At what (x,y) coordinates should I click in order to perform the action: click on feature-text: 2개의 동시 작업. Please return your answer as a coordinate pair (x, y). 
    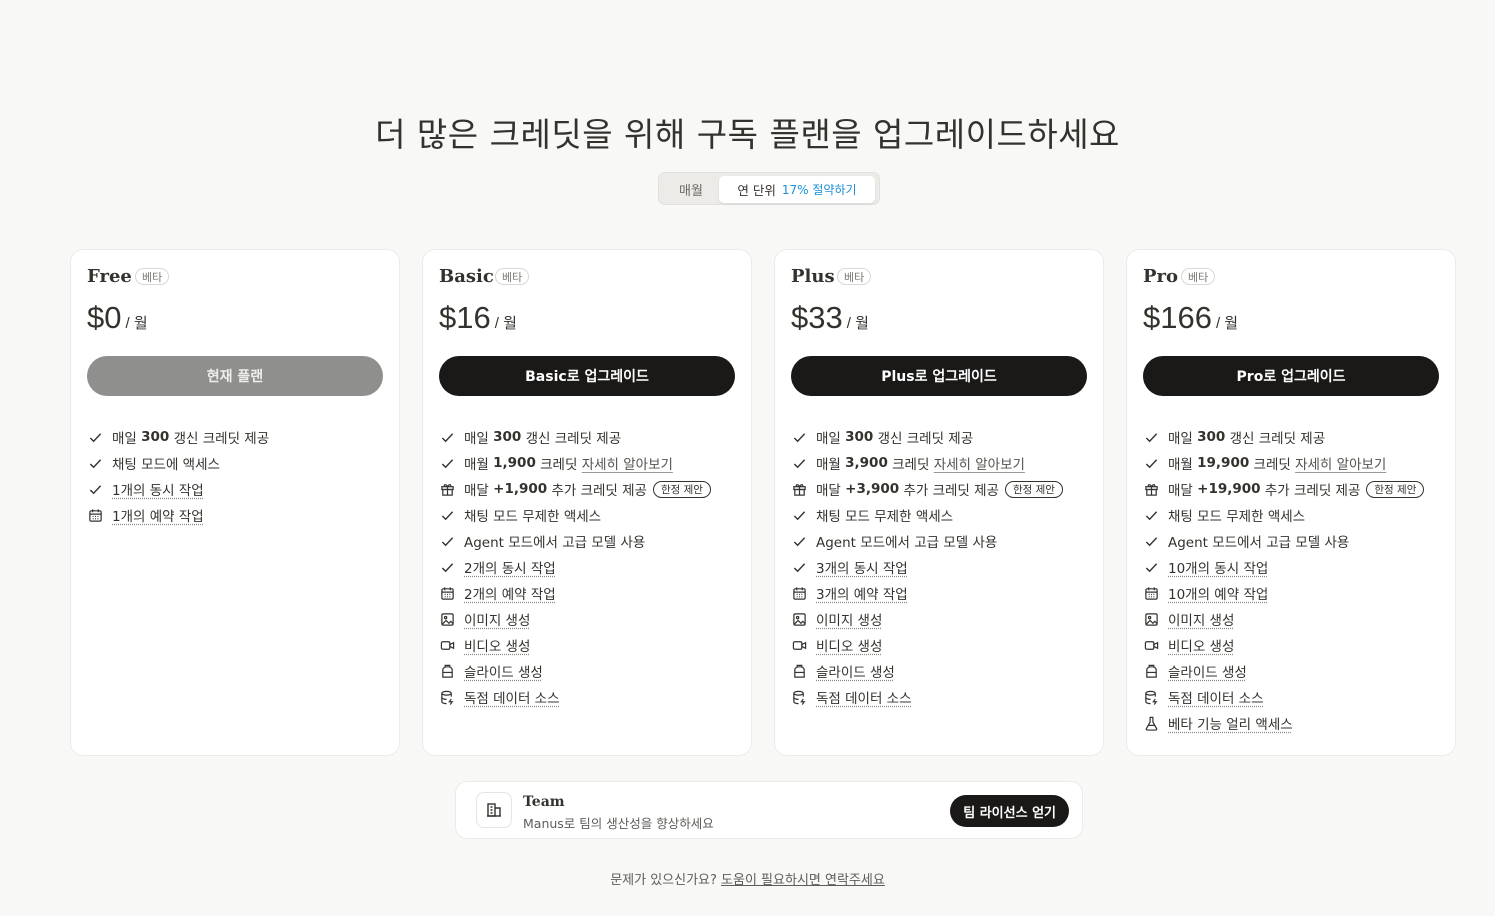
    Looking at the image, I should click on (510, 567).